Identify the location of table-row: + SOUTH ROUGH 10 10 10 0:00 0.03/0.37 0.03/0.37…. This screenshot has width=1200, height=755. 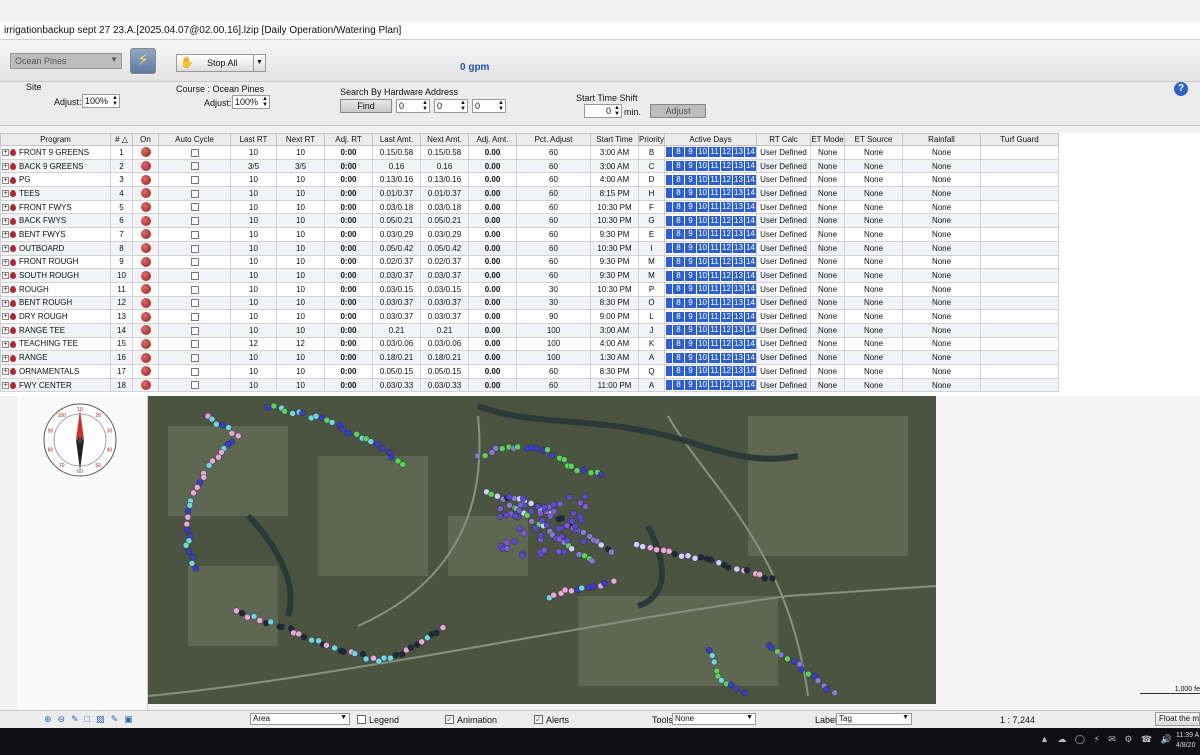
(529, 275).